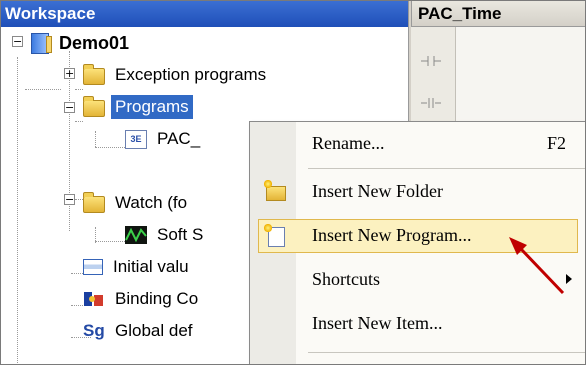 This screenshot has height=365, width=586. I want to click on expand-exception-toggle: +, so click(69, 73).